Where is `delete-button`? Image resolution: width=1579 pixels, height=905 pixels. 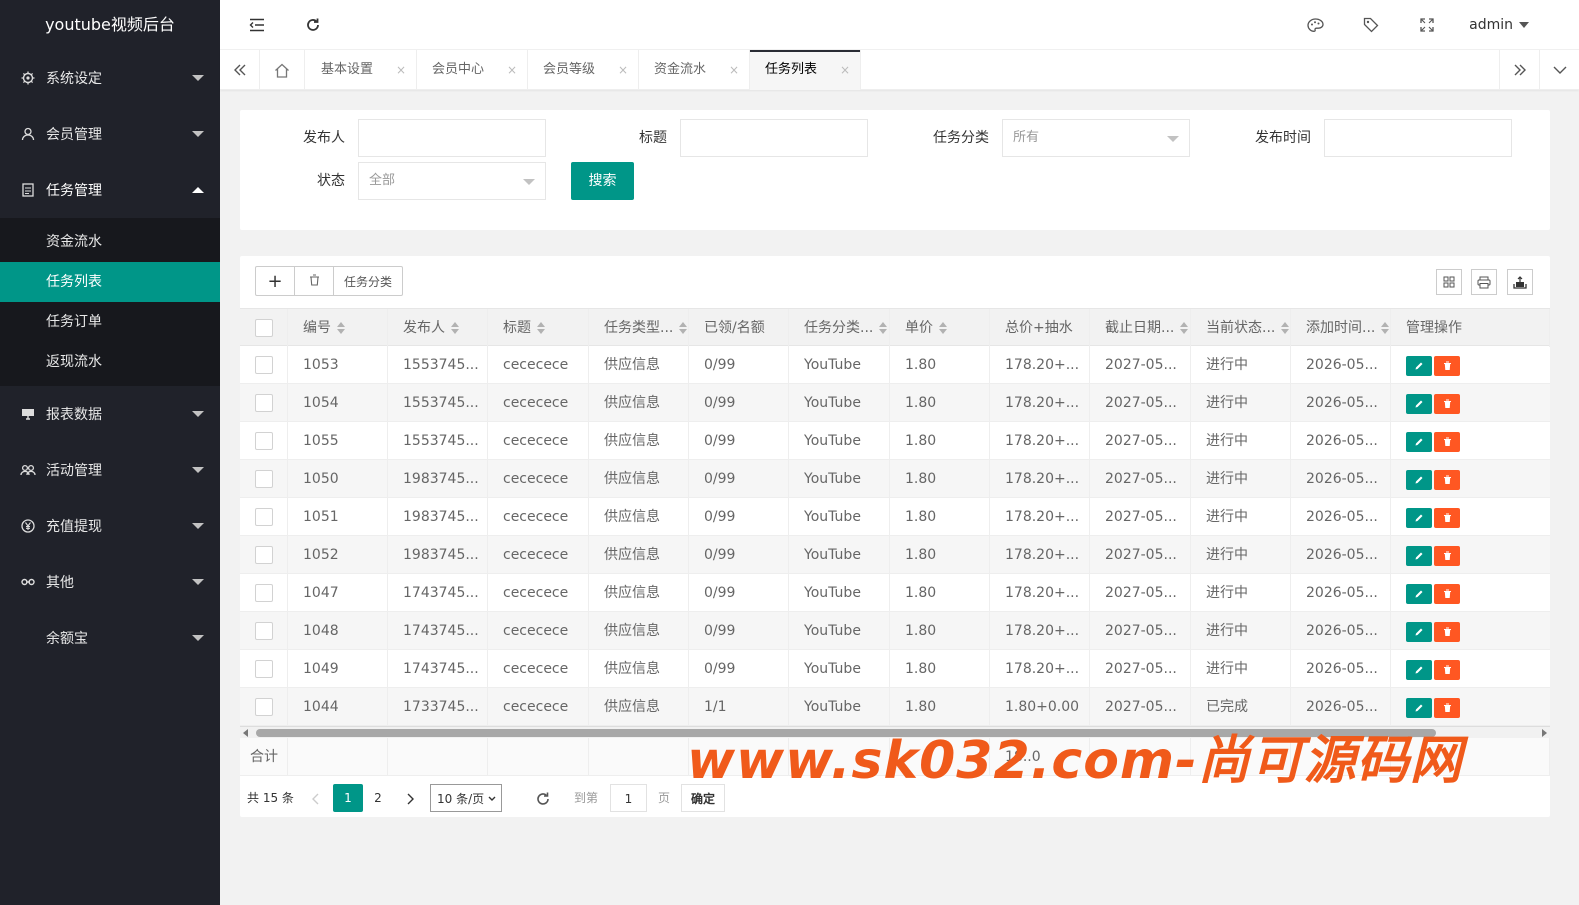
delete-button is located at coordinates (314, 281).